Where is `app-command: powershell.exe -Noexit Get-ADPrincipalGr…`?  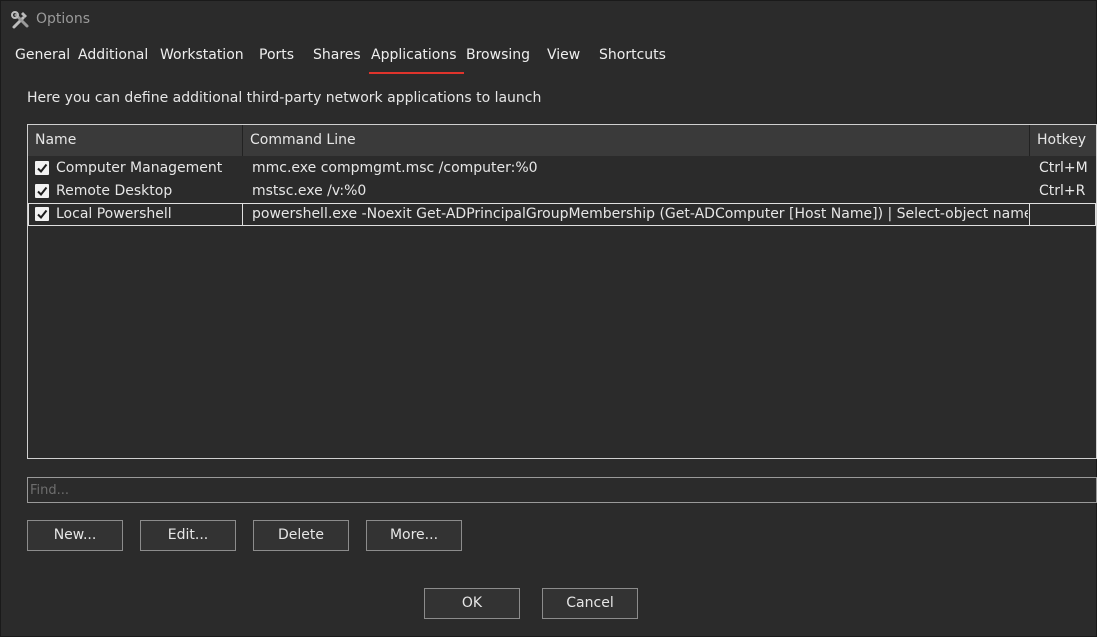 app-command: powershell.exe -Noexit Get-ADPrincipalGr… is located at coordinates (640, 214).